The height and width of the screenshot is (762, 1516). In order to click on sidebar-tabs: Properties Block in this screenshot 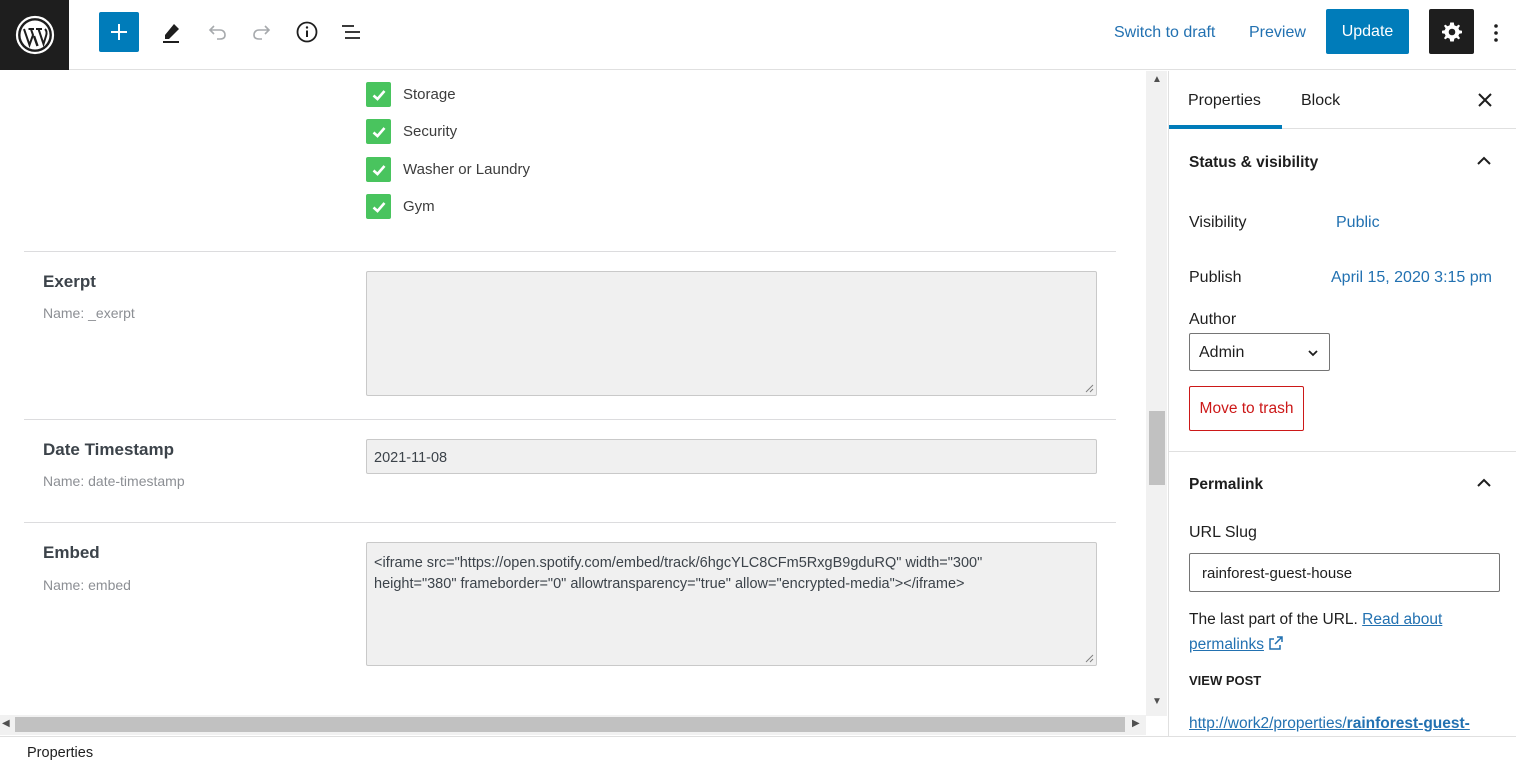, I will do `click(1342, 100)`.